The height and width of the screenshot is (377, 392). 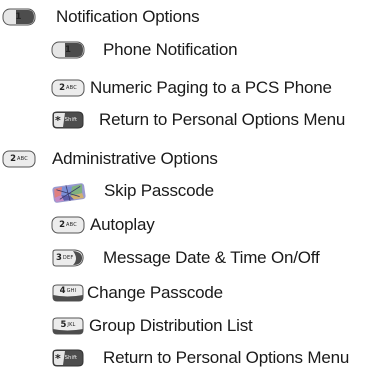 What do you see at coordinates (222, 119) in the screenshot?
I see `return-personal-options-label-1: Return to Personal Options Menu` at bounding box center [222, 119].